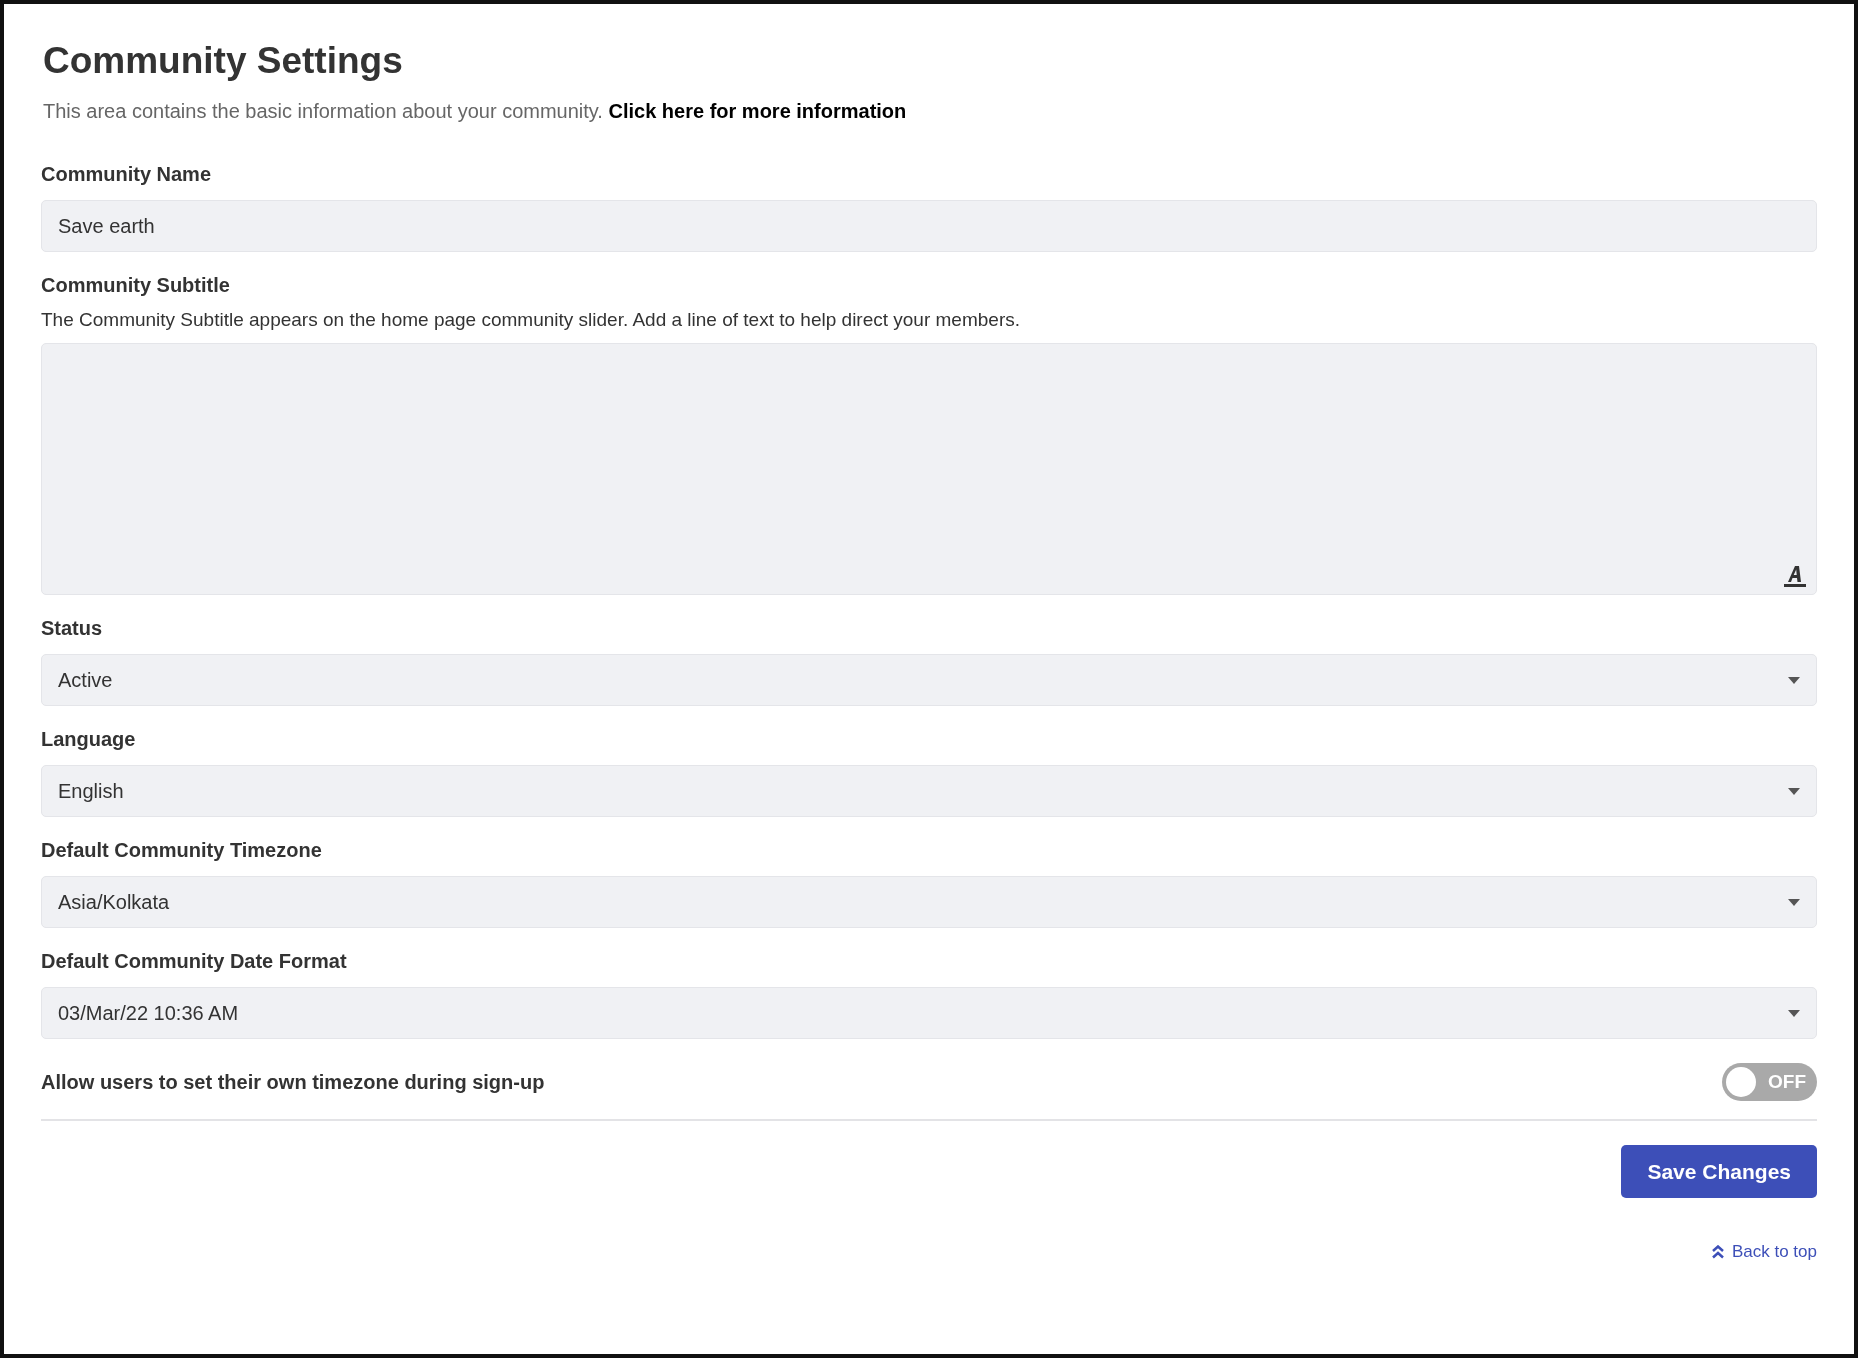 The width and height of the screenshot is (1858, 1358). I want to click on back-to-top-link: Back to top, so click(1764, 1252).